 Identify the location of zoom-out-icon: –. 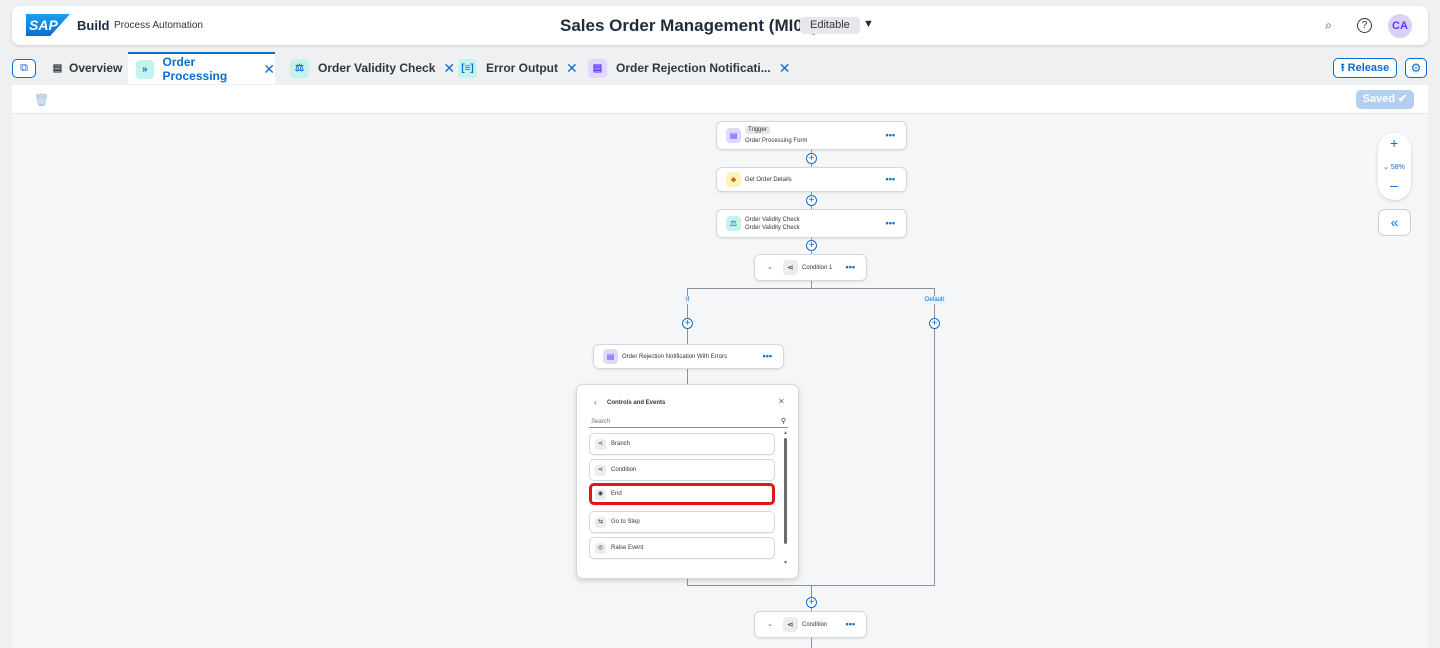
(1394, 185).